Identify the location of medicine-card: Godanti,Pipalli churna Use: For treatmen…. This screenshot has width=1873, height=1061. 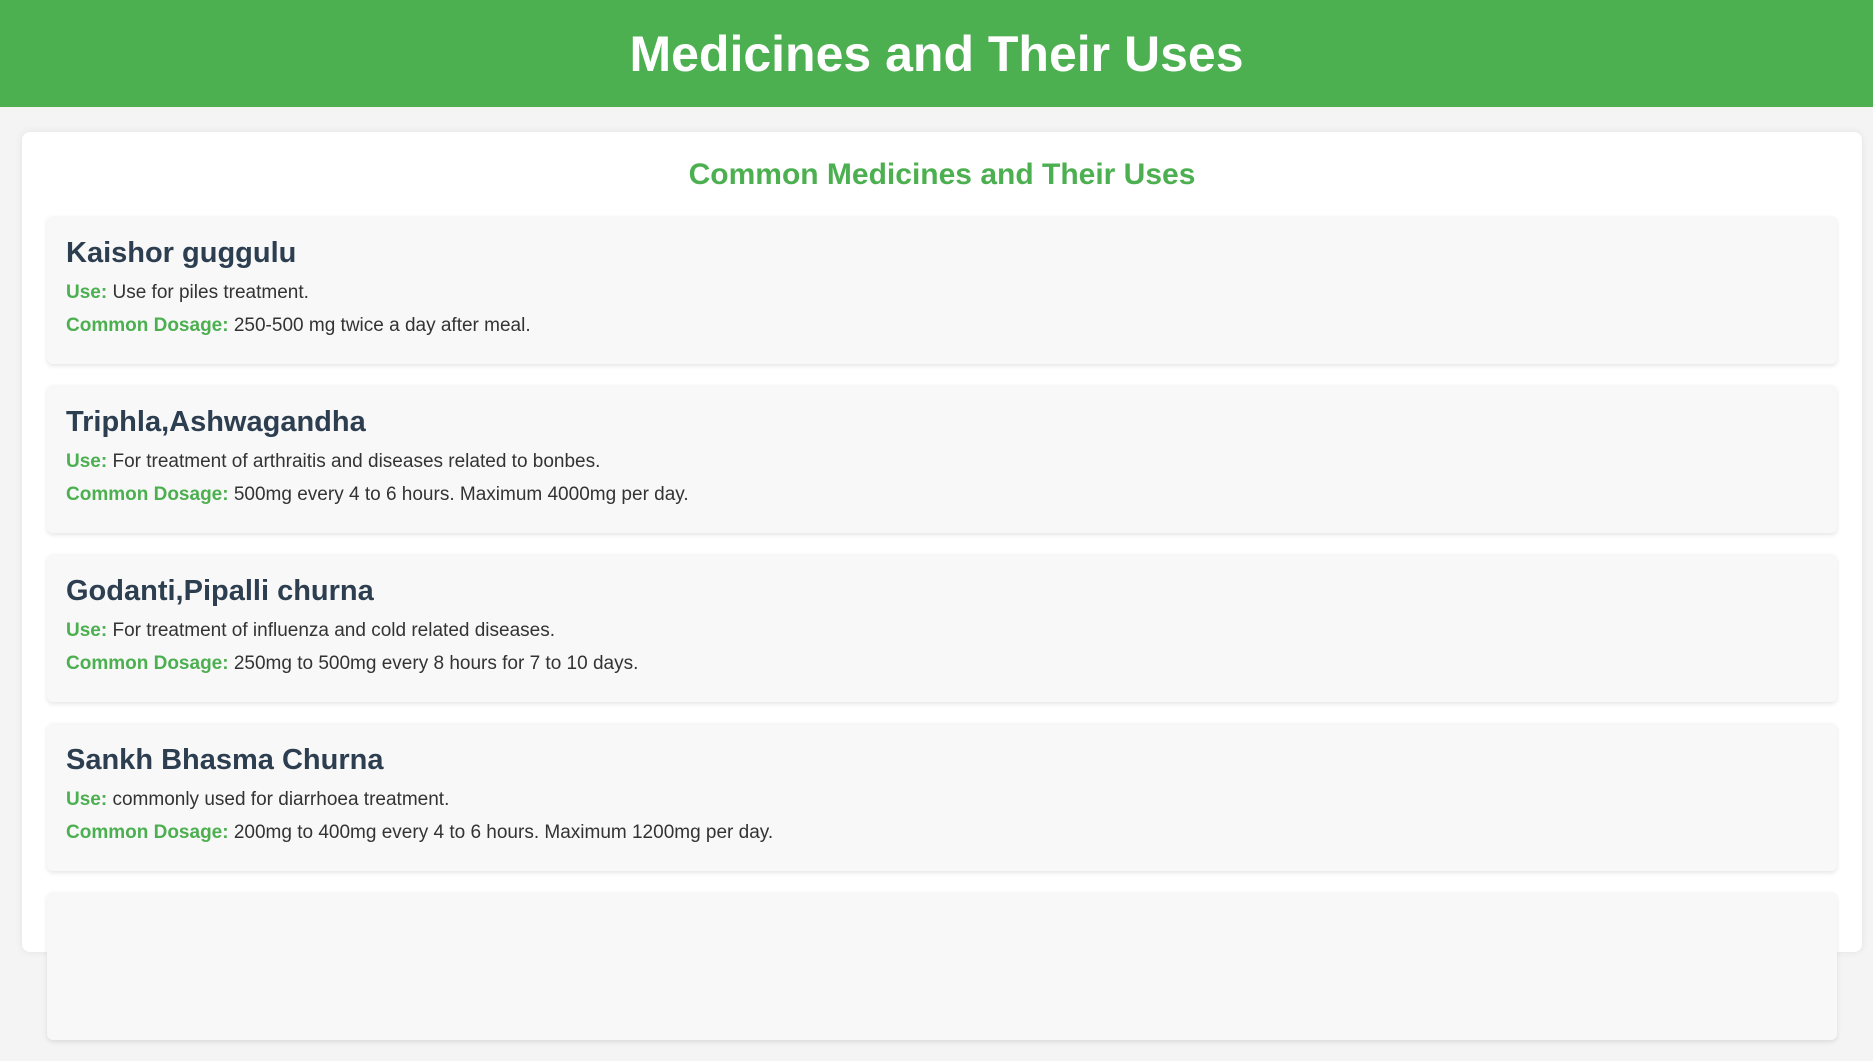
(942, 628).